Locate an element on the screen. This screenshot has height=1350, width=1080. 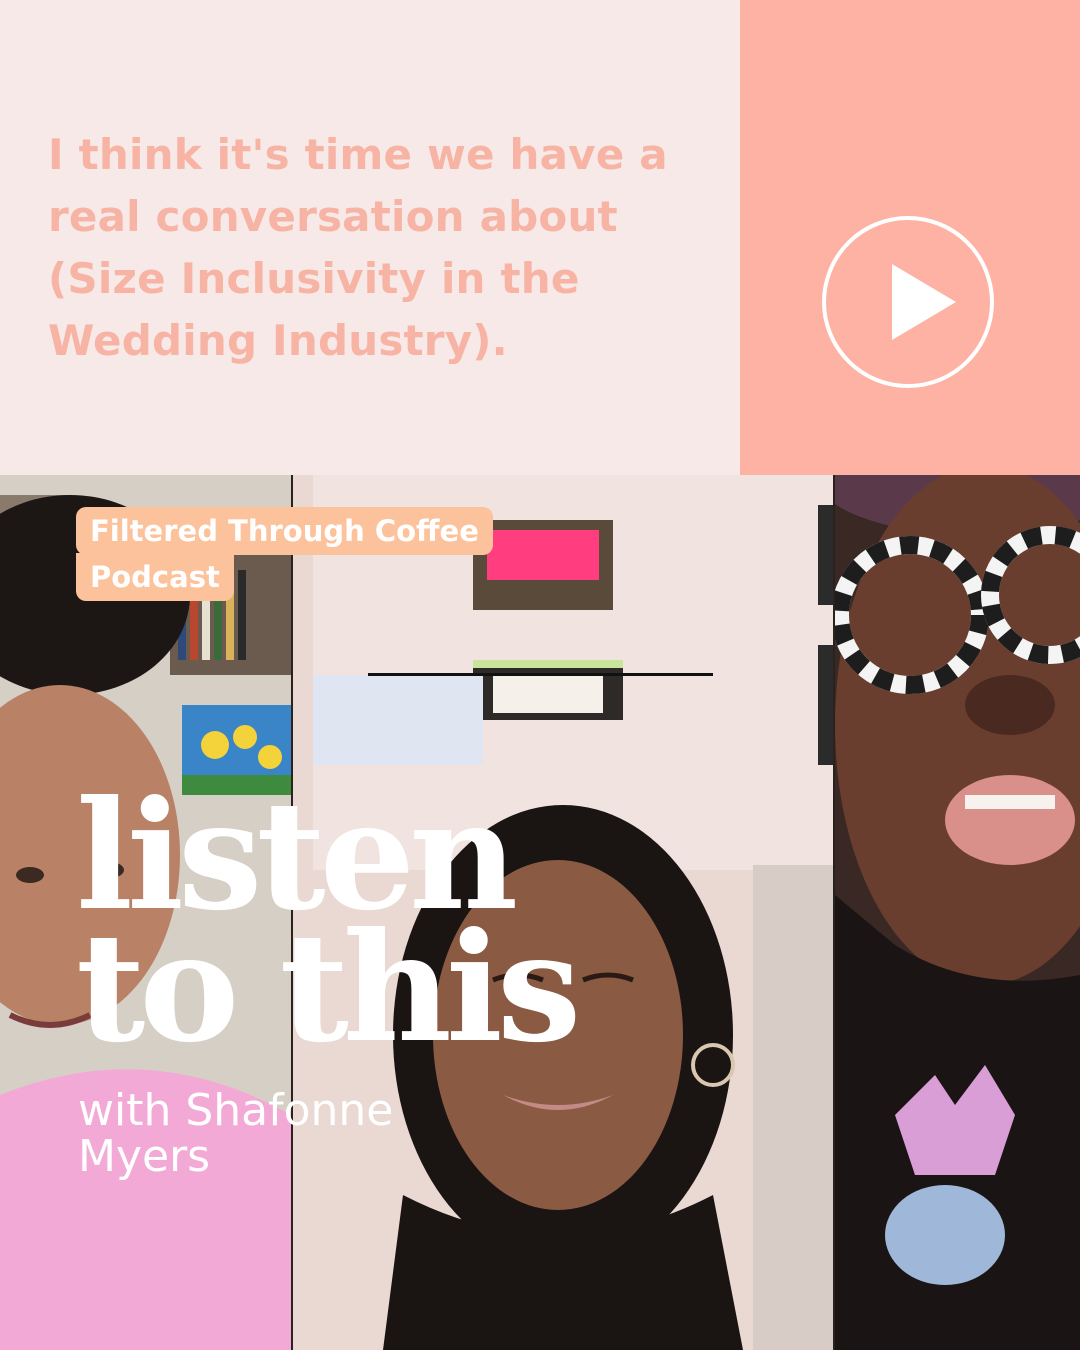
headline: listen to this is located at coordinates (328, 928).